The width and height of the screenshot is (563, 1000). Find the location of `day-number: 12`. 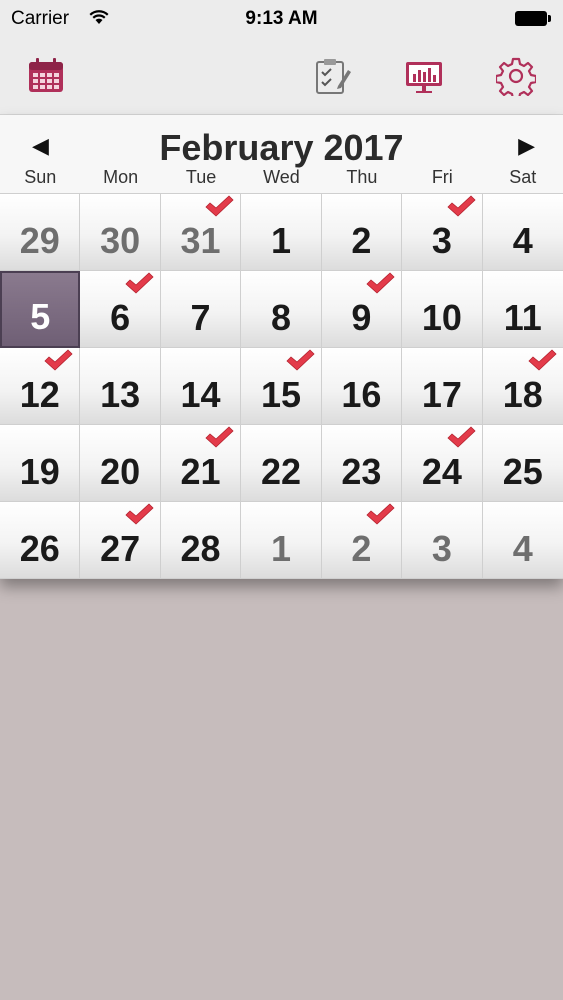

day-number: 12 is located at coordinates (39, 394).